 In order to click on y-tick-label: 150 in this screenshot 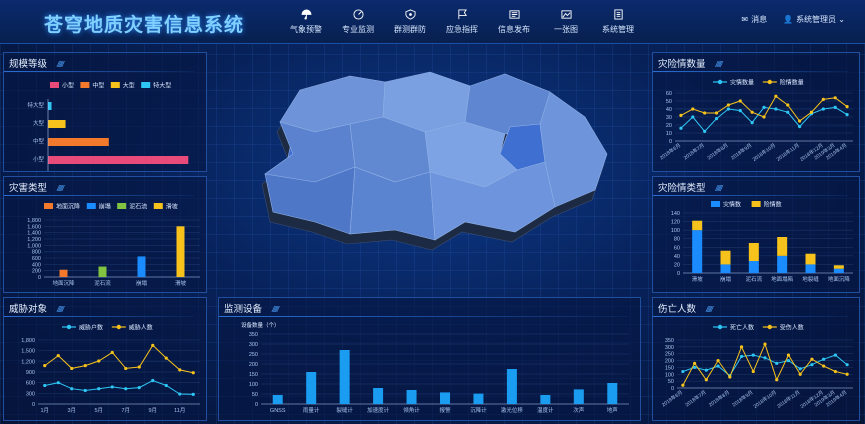, I will do `click(669, 368)`.